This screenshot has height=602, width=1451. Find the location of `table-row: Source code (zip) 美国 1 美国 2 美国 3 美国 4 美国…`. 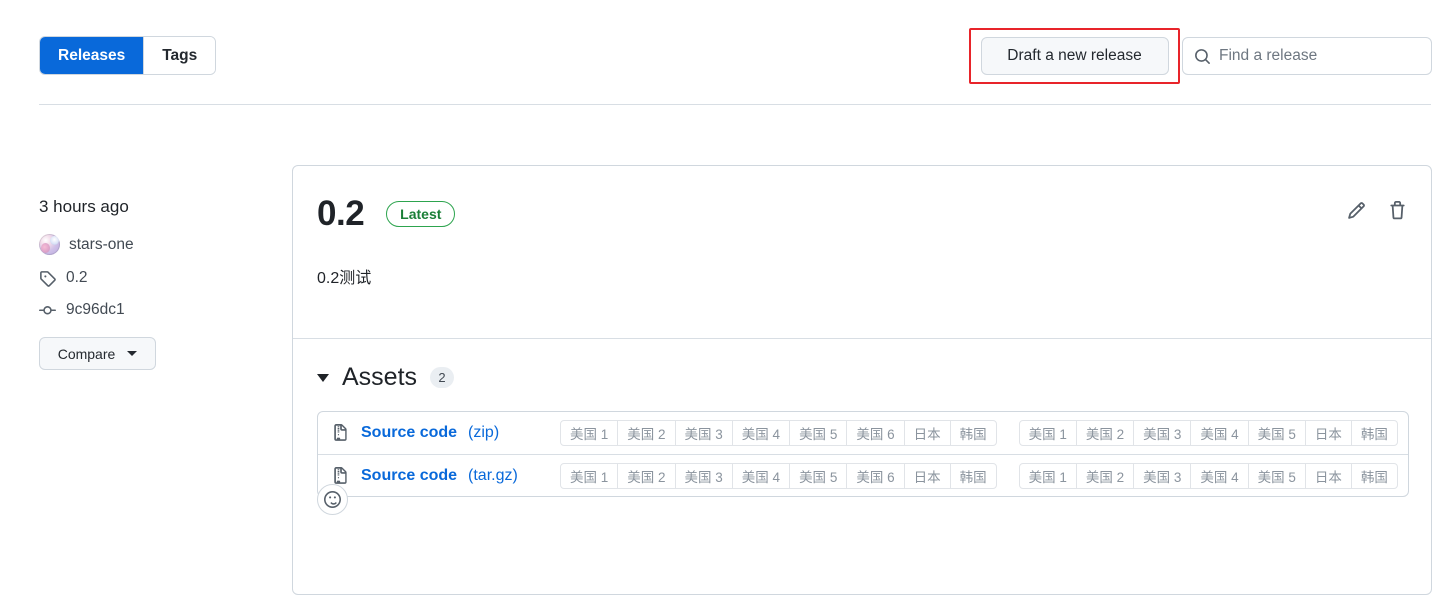

table-row: Source code (zip) 美国 1 美国 2 美国 3 美国 4 美国… is located at coordinates (863, 433).